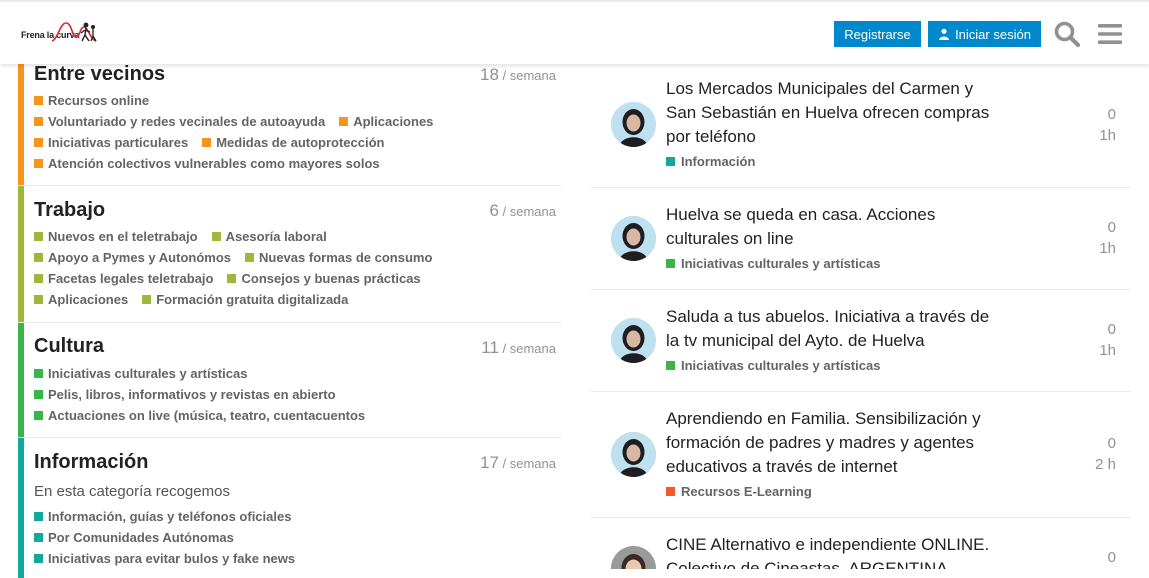  What do you see at coordinates (294, 516) in the screenshot?
I see `subcategory-row: Información, guías y teléfonos oficiales` at bounding box center [294, 516].